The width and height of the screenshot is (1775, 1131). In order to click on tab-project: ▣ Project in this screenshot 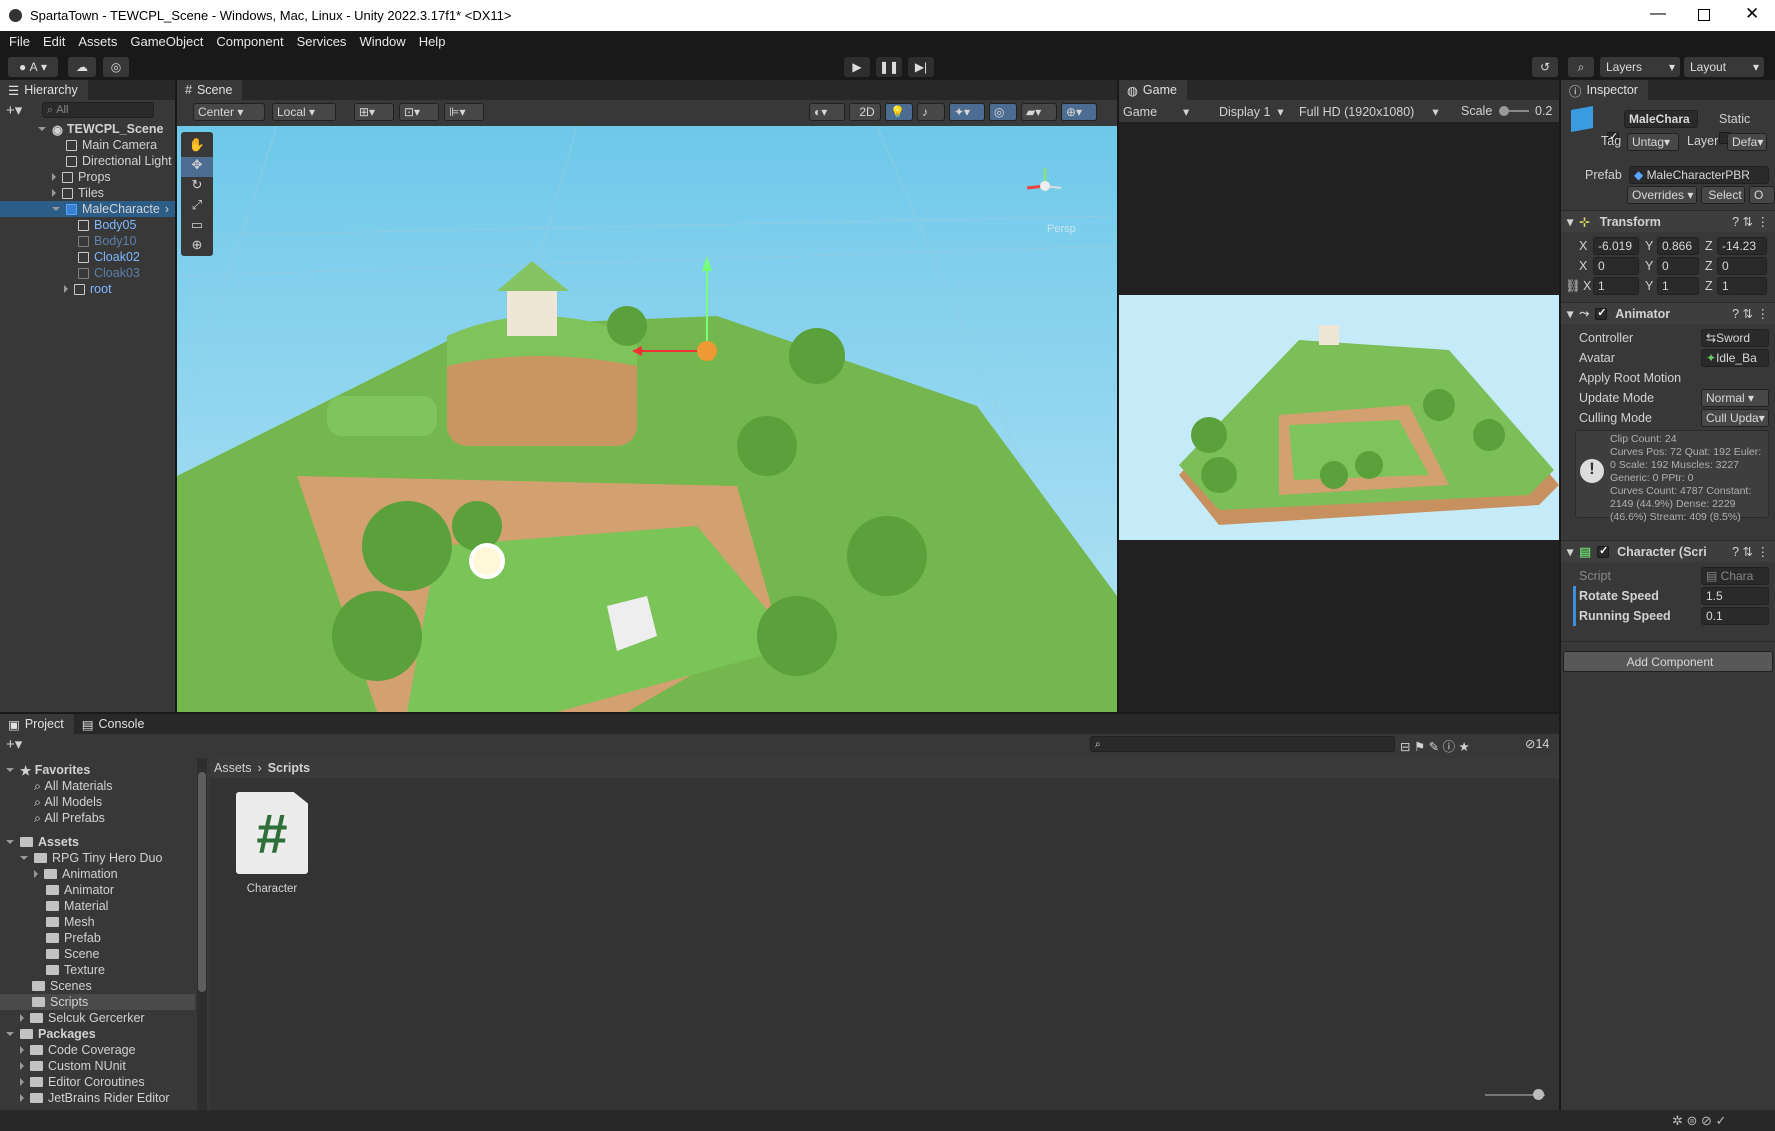, I will do `click(37, 724)`.